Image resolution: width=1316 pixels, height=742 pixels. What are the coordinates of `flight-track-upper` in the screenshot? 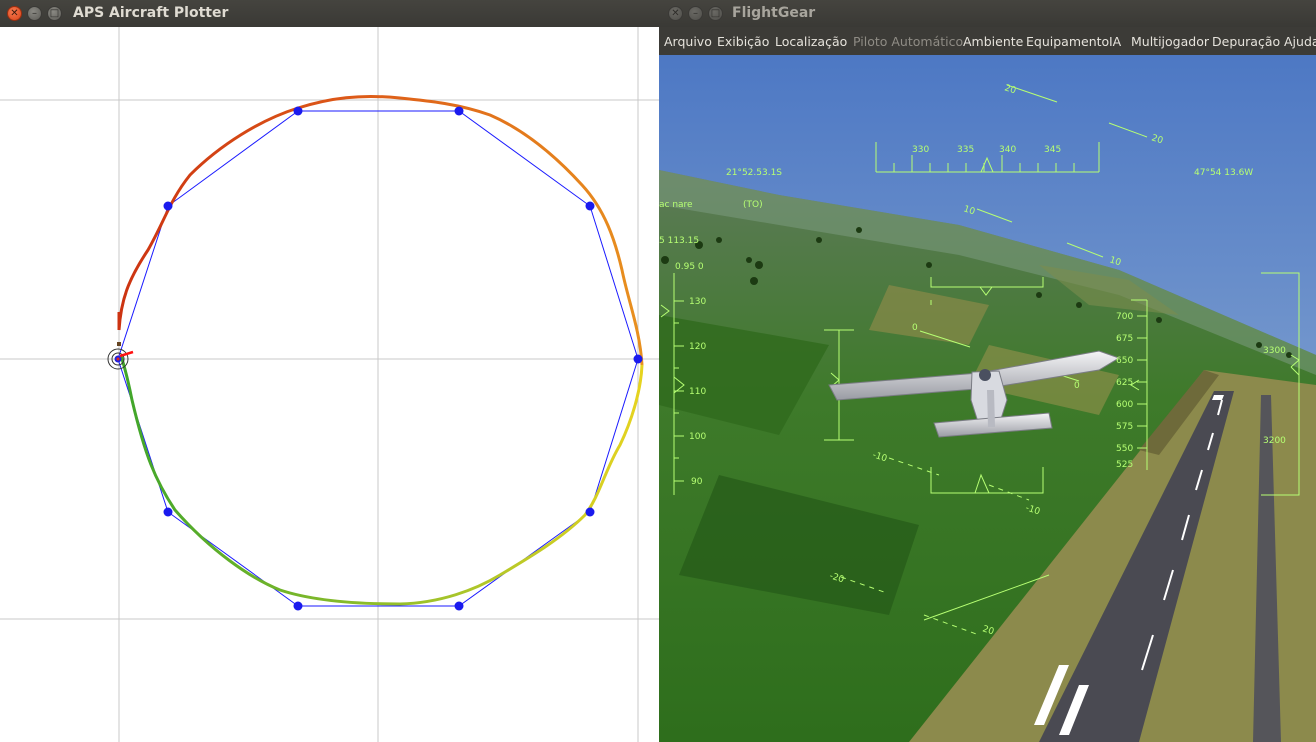 It's located at (380, 230).